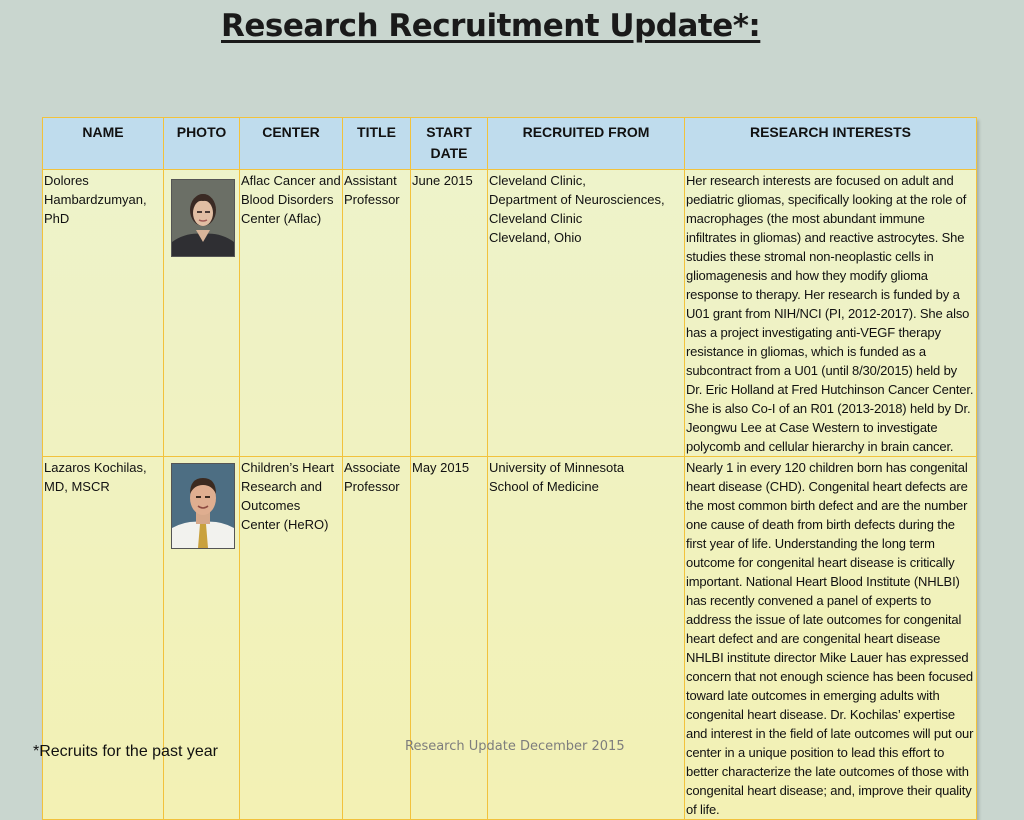 This screenshot has width=1024, height=820. I want to click on header-start-date: START DATE, so click(449, 143).